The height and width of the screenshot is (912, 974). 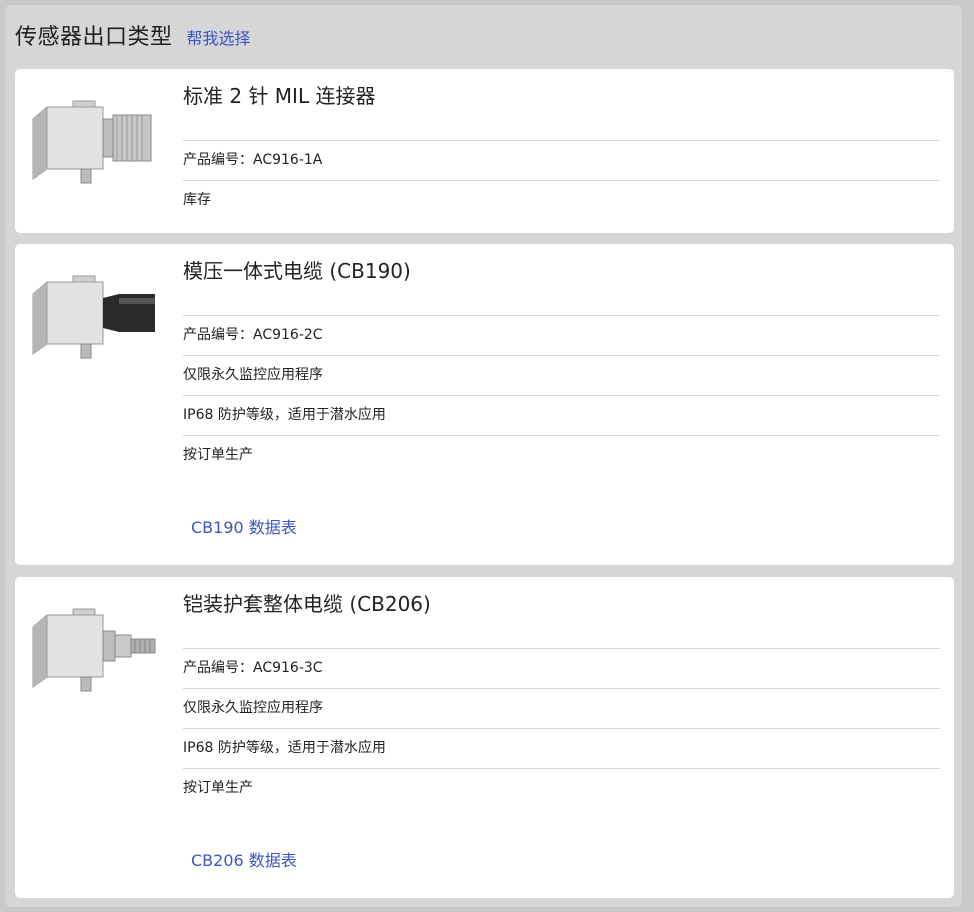 I want to click on card-body: 标准 2 针 MIL 连接器 产品编号：AC916-1A 库存, so click(x=561, y=144).